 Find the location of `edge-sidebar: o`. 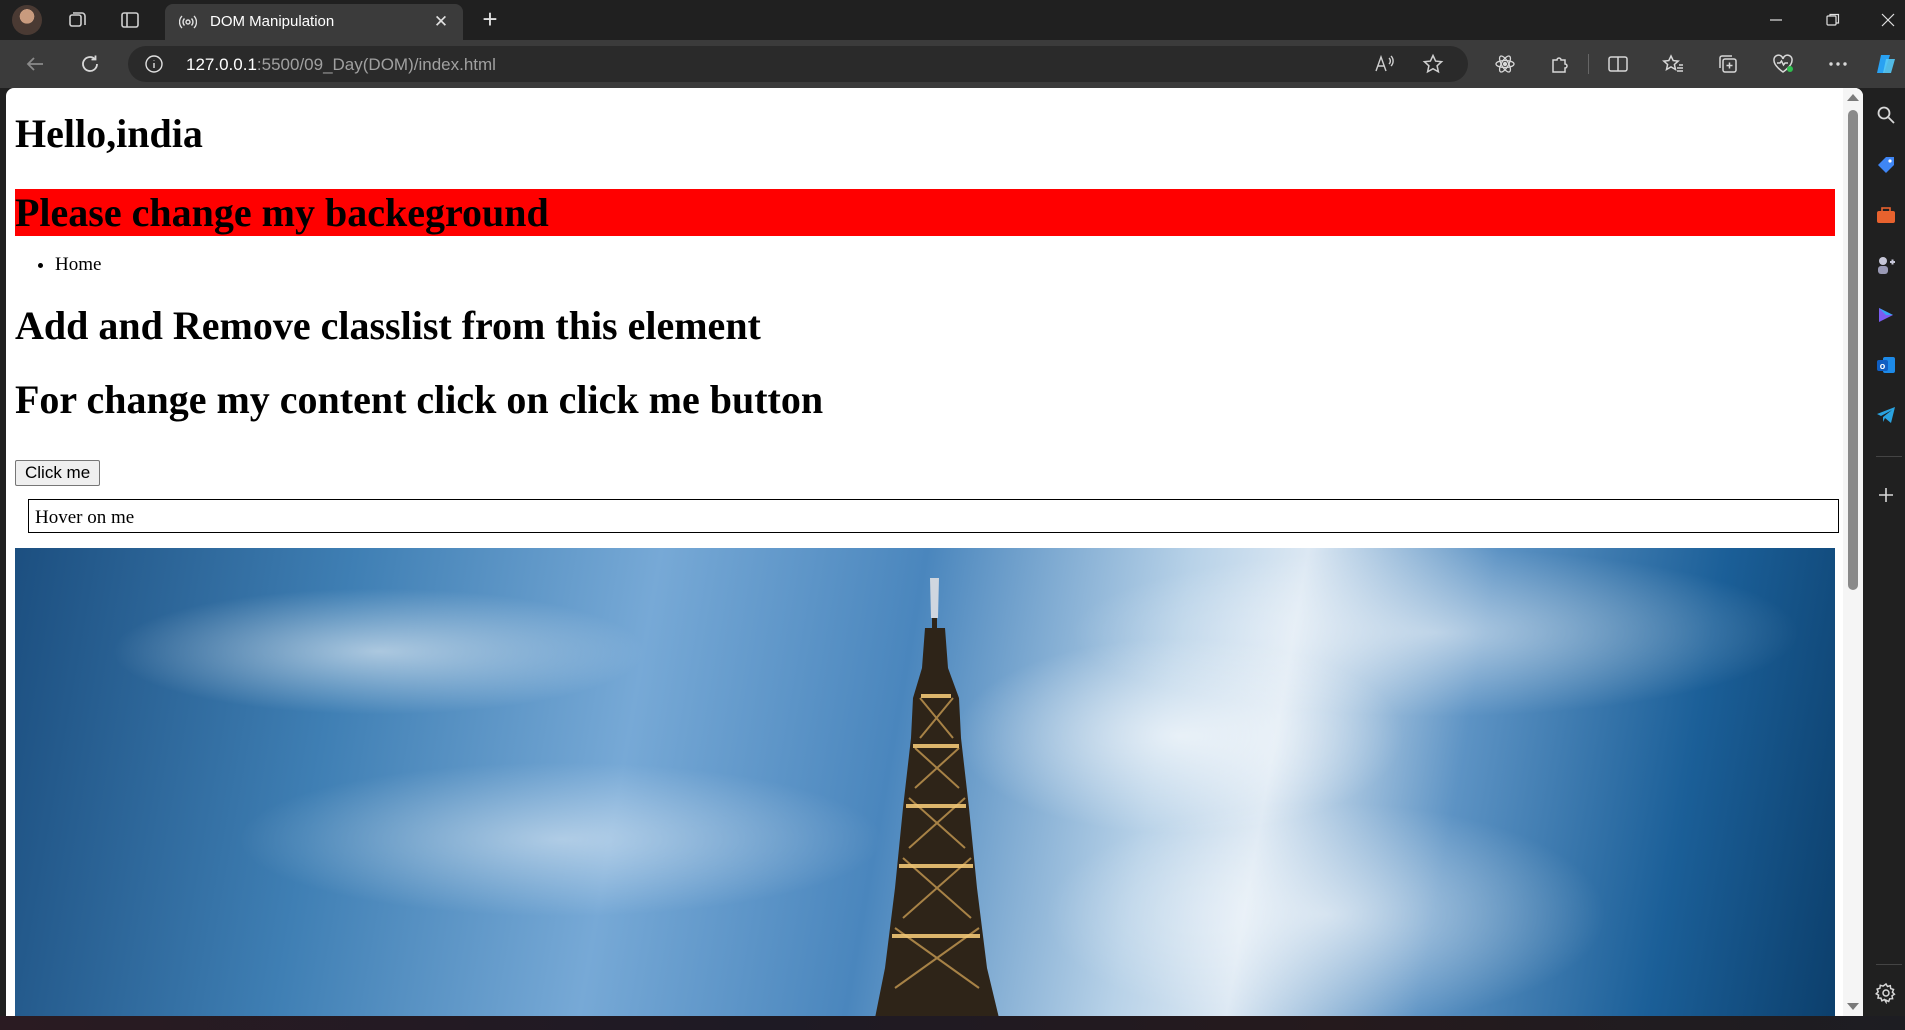

edge-sidebar: o is located at coordinates (1885, 559).